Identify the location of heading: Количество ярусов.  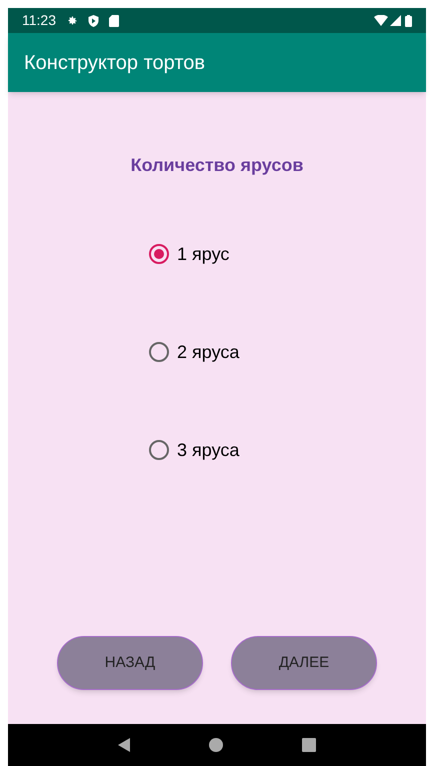
(217, 165).